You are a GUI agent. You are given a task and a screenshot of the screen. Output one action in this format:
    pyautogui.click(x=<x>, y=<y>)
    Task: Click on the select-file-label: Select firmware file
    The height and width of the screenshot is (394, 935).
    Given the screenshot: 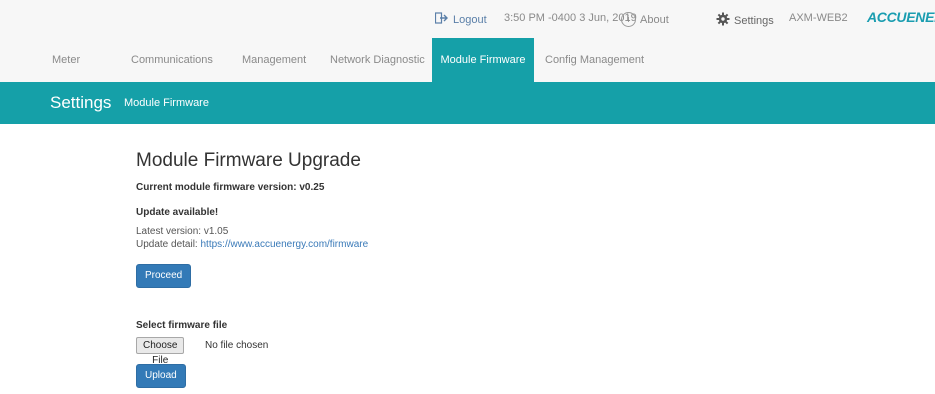 What is the action you would take?
    pyautogui.click(x=182, y=325)
    